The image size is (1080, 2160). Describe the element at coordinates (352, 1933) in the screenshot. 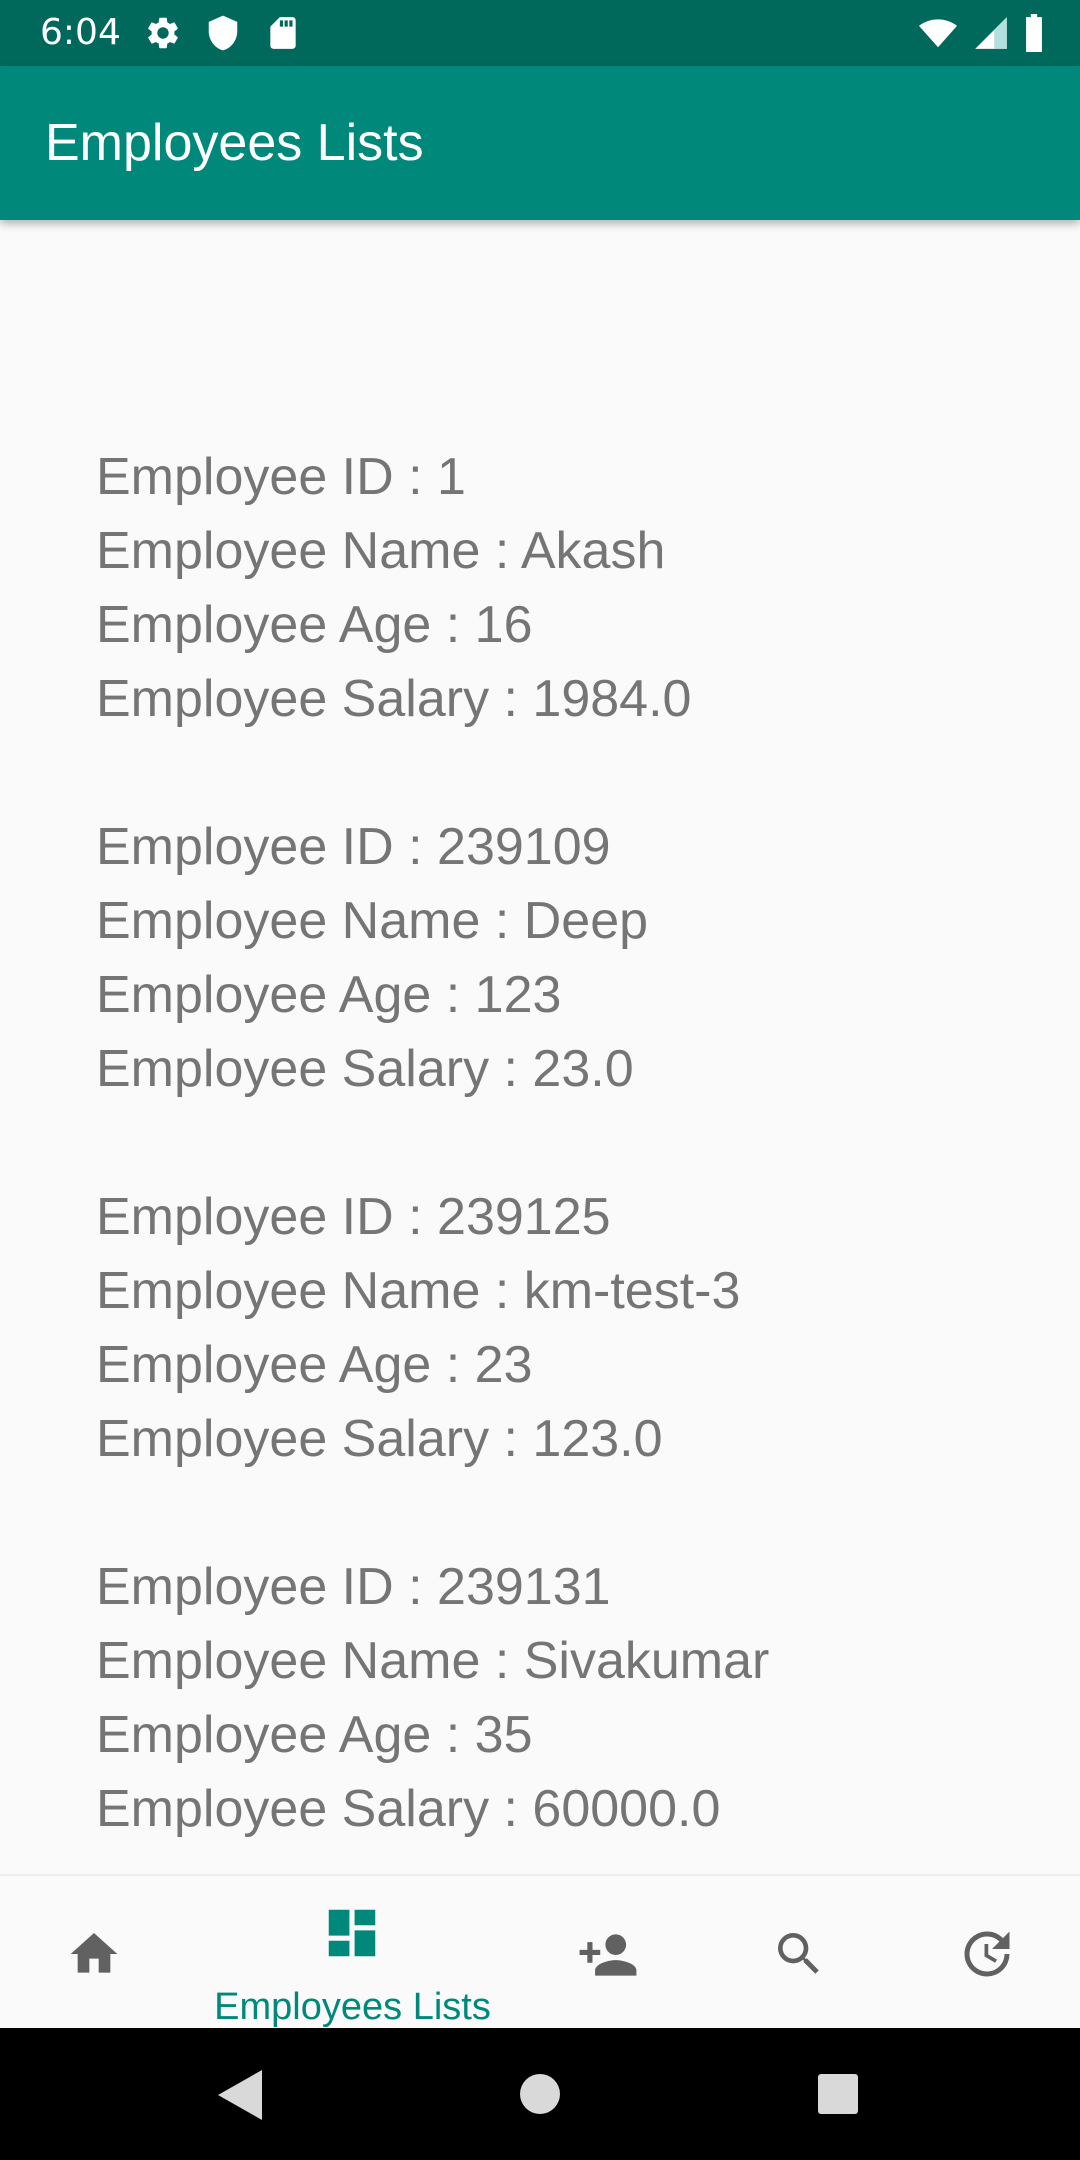

I see `dashboard-icon` at that location.